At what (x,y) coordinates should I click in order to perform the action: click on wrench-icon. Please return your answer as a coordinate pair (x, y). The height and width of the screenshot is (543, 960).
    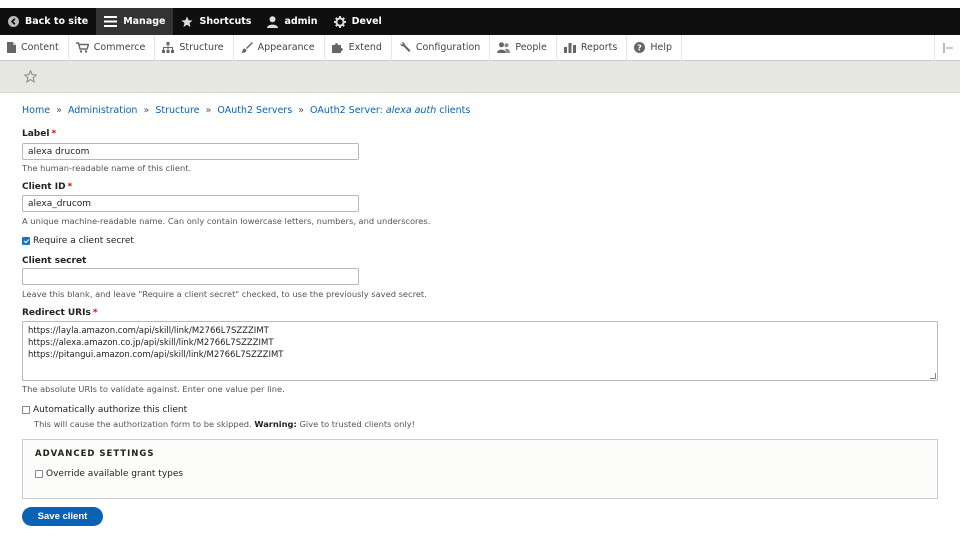
    Looking at the image, I should click on (405, 47).